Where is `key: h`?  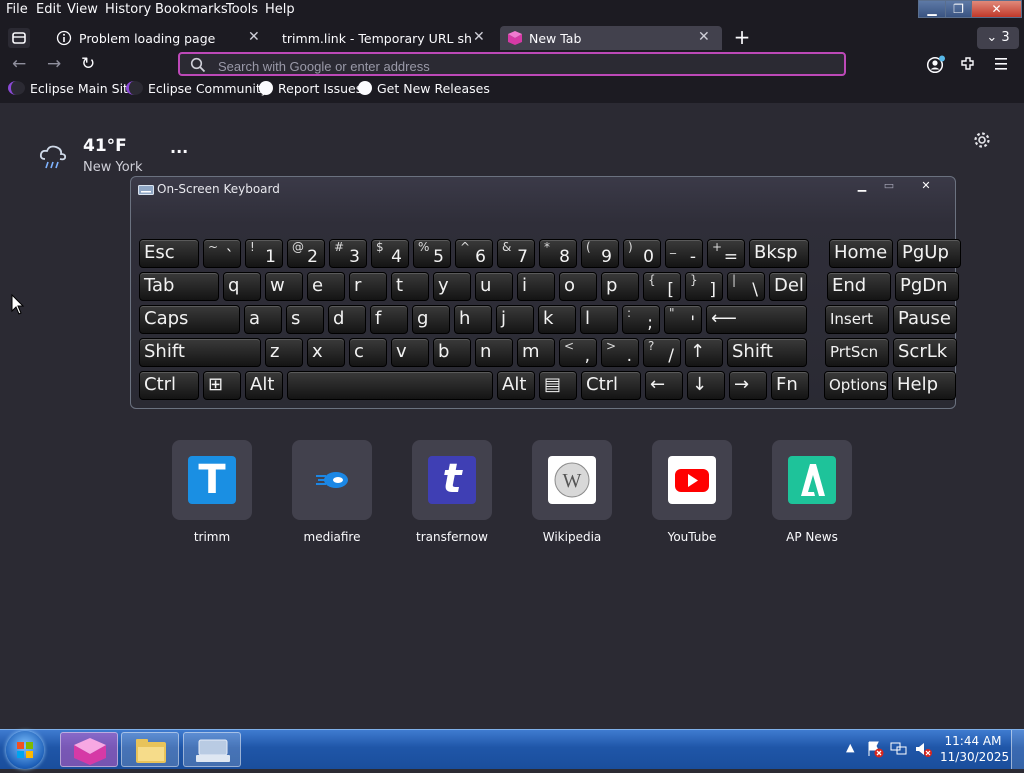
key: h is located at coordinates (473, 319).